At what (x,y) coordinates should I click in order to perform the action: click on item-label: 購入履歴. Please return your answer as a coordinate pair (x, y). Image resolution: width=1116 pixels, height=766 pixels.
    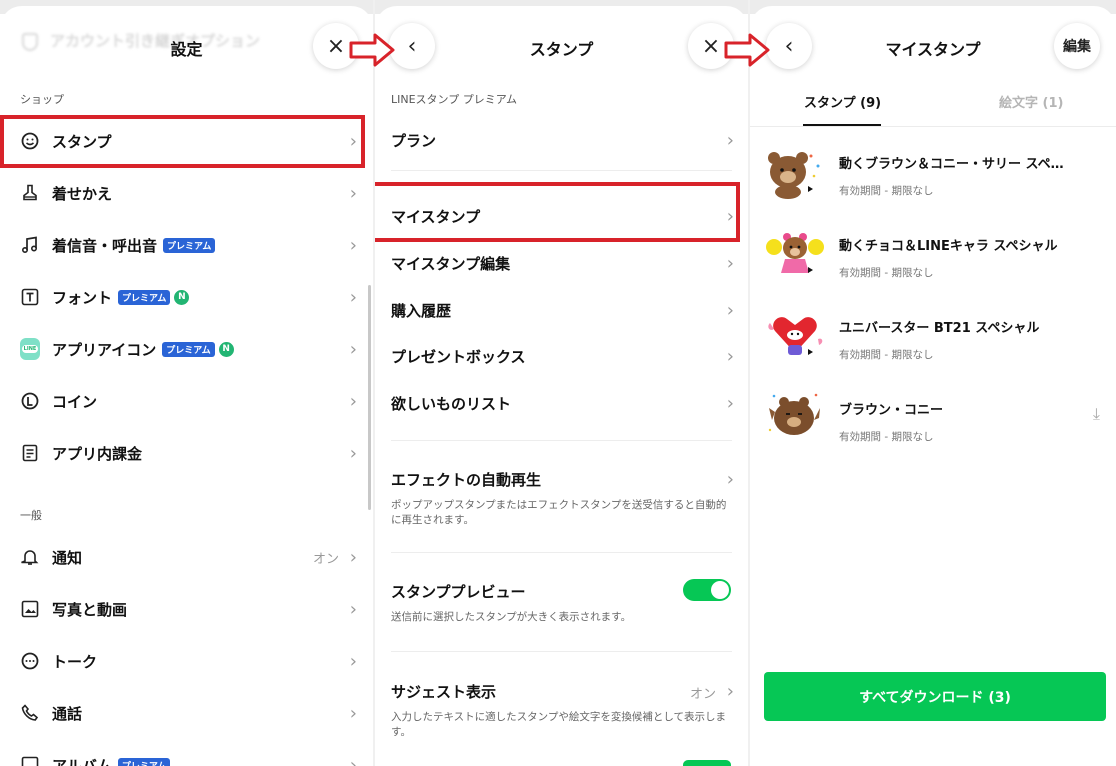
    Looking at the image, I should click on (421, 311).